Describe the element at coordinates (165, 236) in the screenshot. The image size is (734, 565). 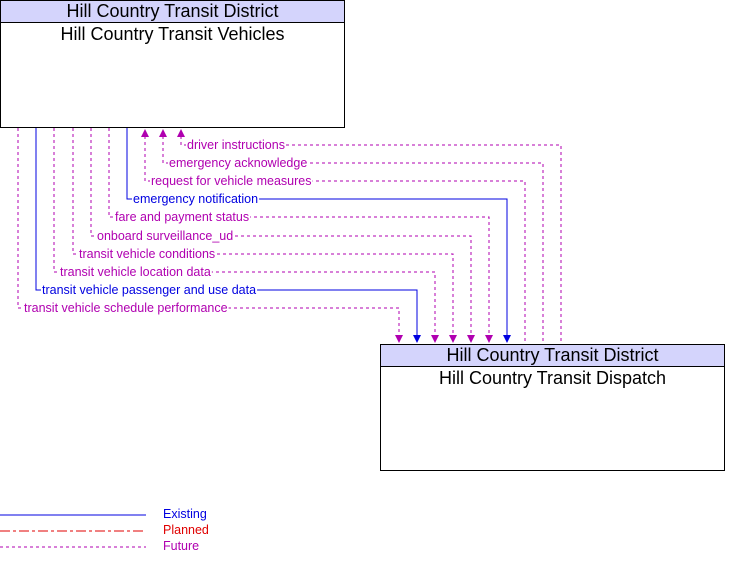
I see `flow-label: onboard surveillance_ud` at that location.